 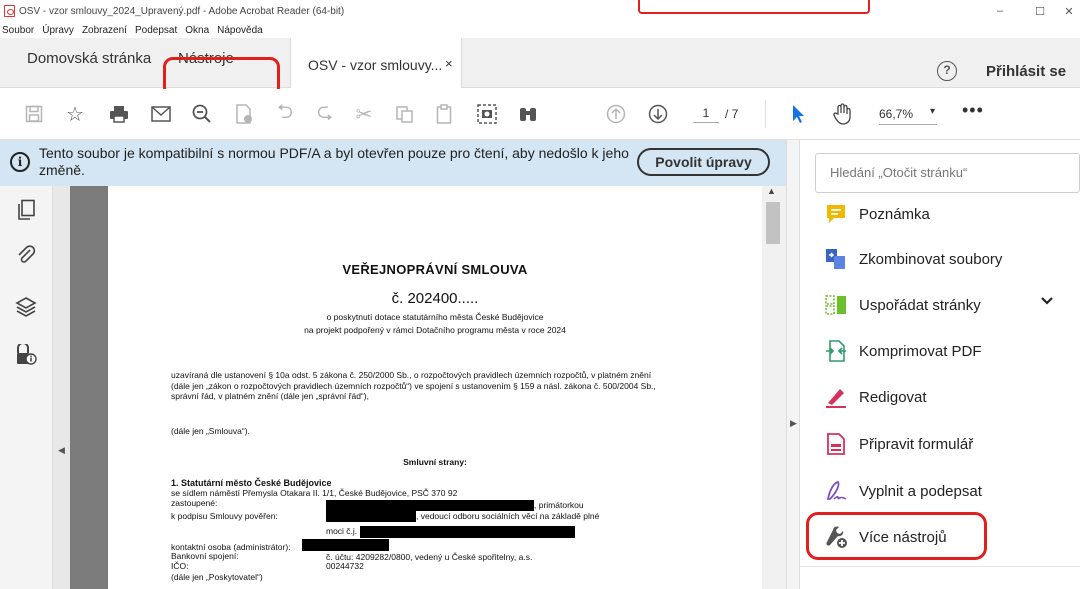 What do you see at coordinates (202, 114) in the screenshot?
I see `zoom-out-icon` at bounding box center [202, 114].